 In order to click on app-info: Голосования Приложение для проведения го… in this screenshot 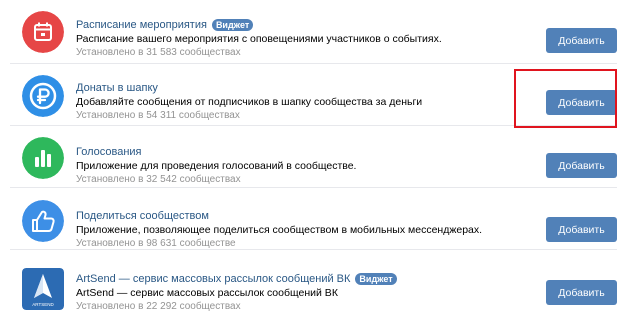, I will do `click(301, 165)`.